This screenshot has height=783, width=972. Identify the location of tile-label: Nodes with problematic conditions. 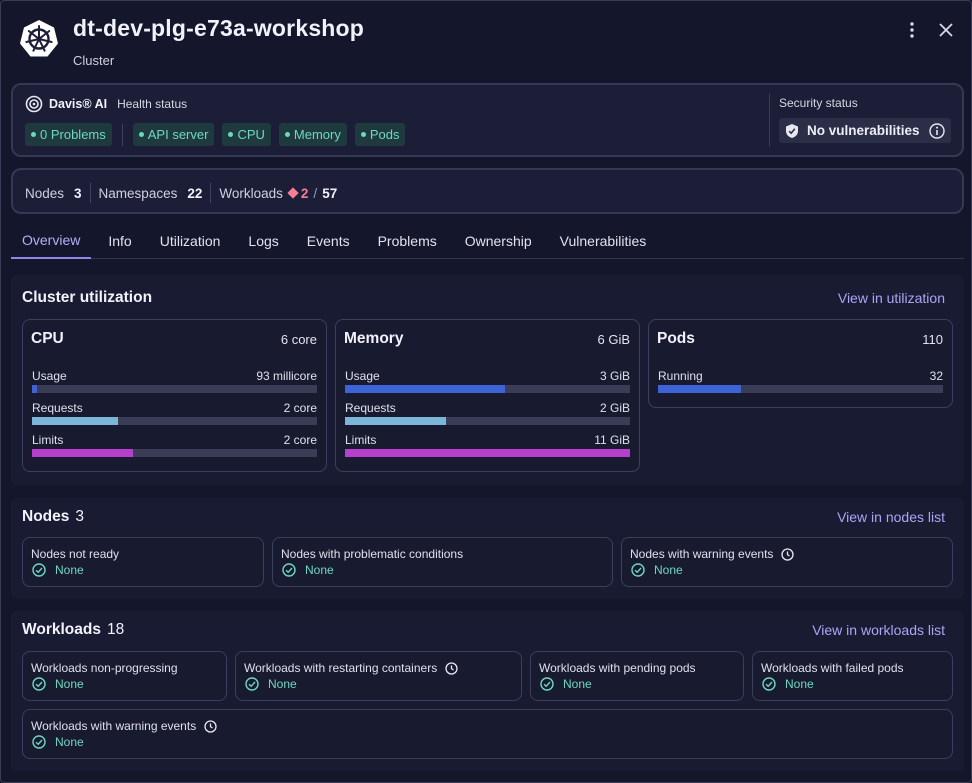
(372, 554).